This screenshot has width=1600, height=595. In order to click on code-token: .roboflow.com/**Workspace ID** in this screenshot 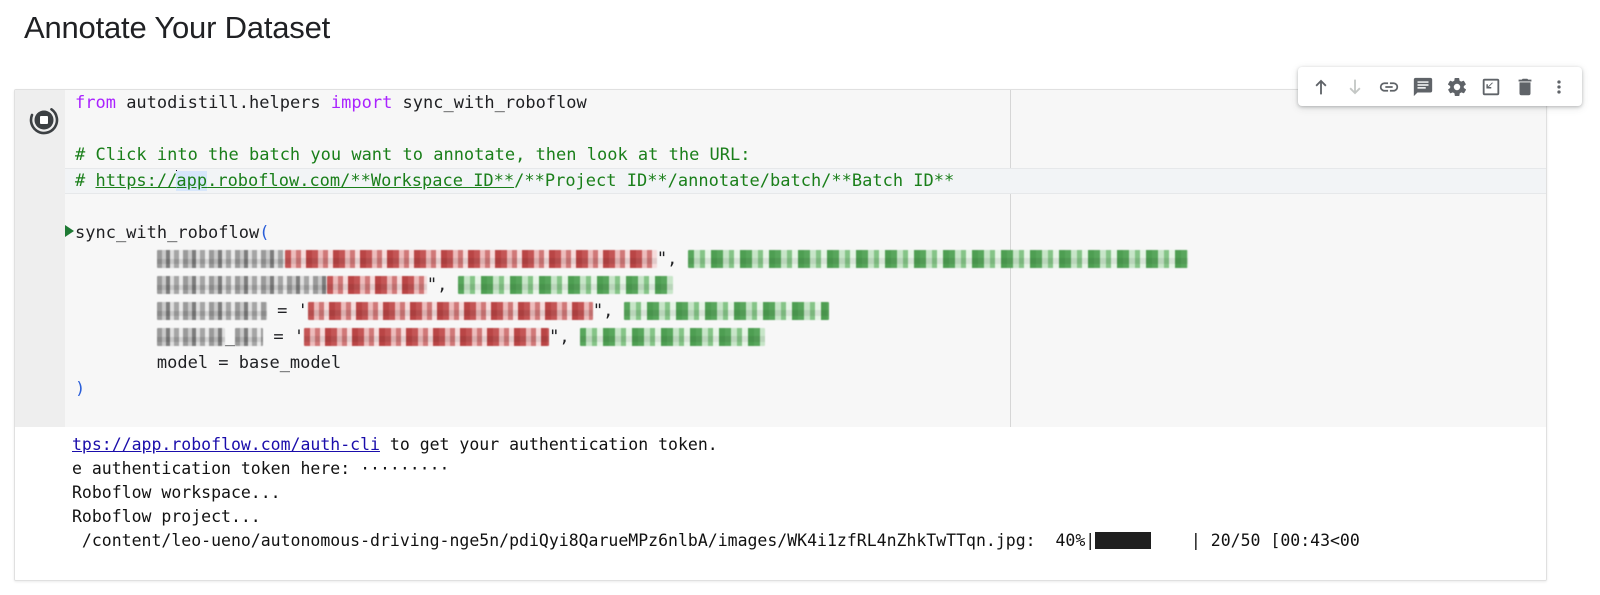, I will do `click(361, 181)`.